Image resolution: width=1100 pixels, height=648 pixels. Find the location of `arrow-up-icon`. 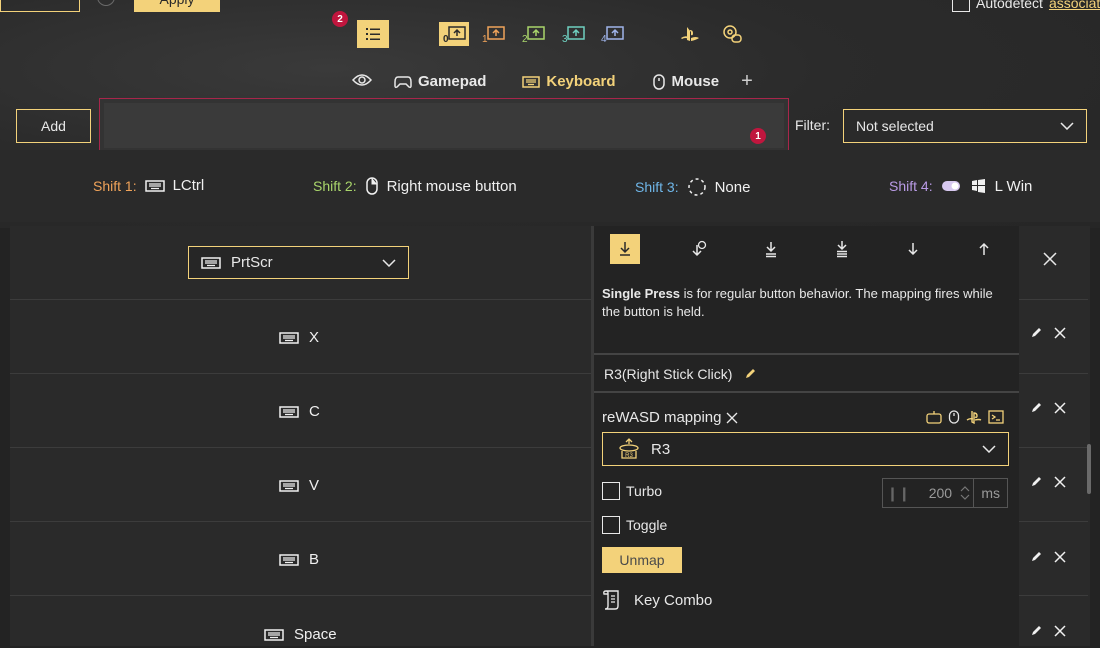

arrow-up-icon is located at coordinates (984, 248).